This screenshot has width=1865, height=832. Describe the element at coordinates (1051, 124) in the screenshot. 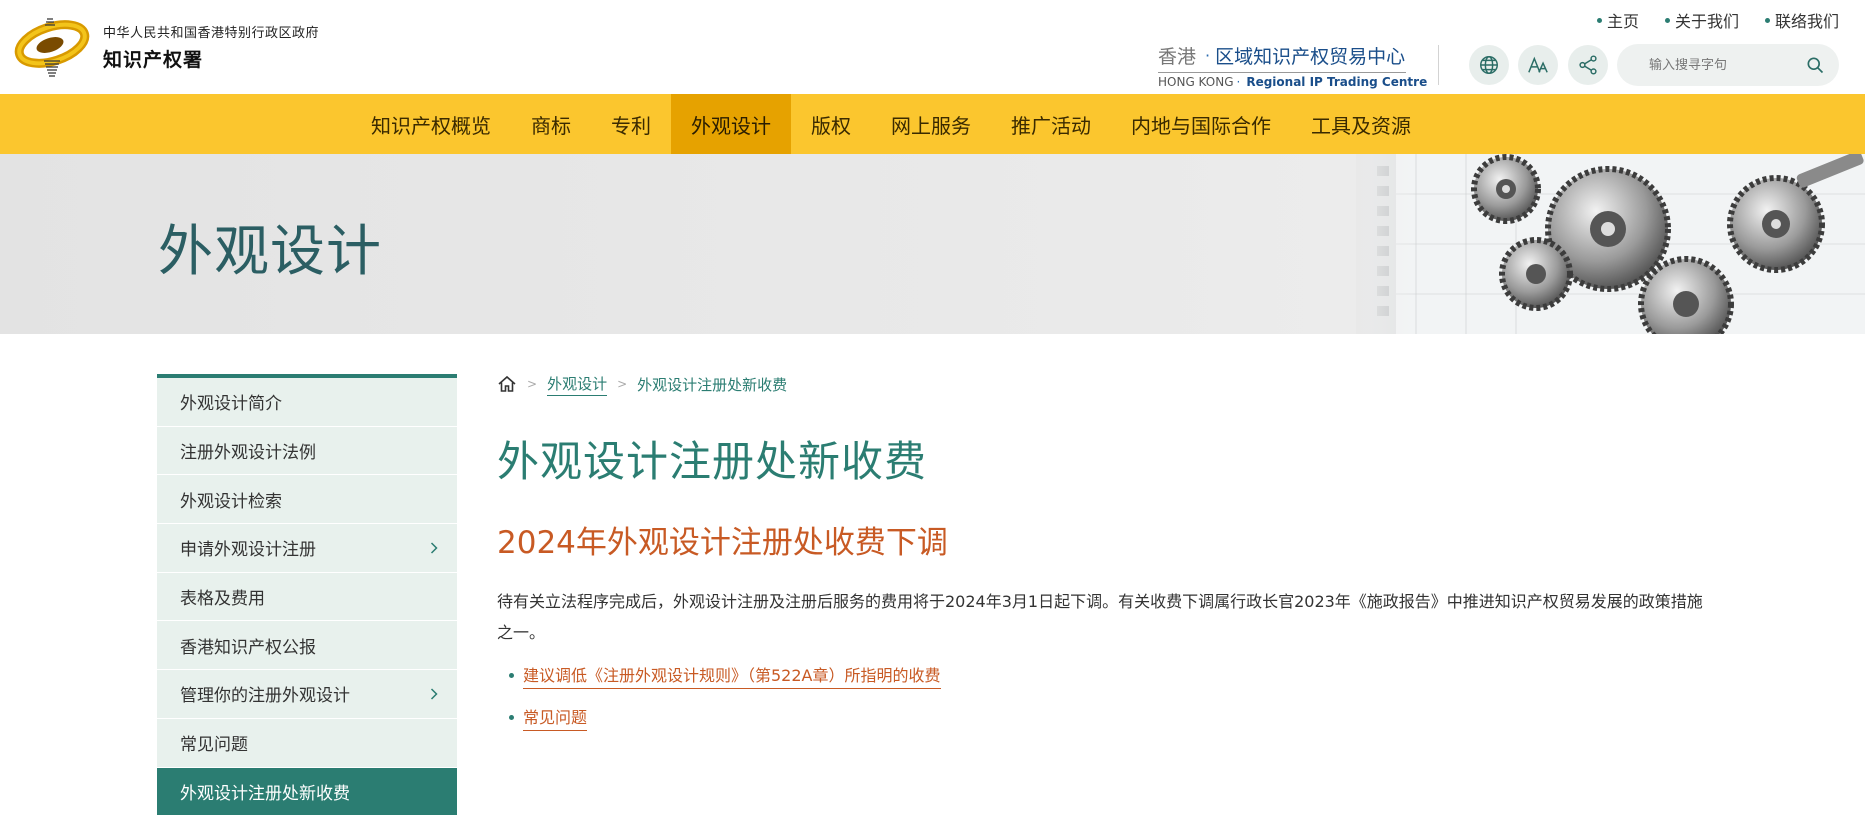

I see `nav-item-promotion: 推广活动` at that location.